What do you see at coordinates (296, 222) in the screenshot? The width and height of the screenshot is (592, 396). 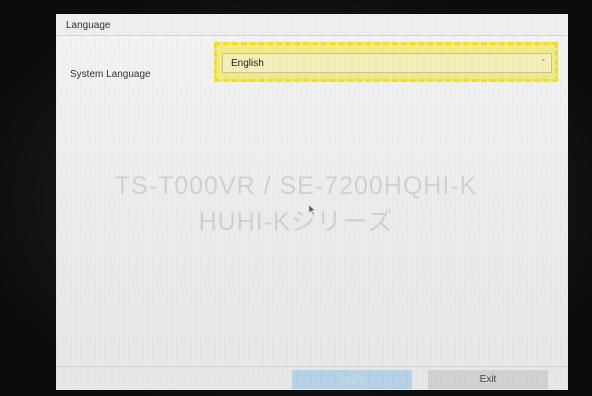 I see `watermark-line-2: HUHI-Kシリーズ` at bounding box center [296, 222].